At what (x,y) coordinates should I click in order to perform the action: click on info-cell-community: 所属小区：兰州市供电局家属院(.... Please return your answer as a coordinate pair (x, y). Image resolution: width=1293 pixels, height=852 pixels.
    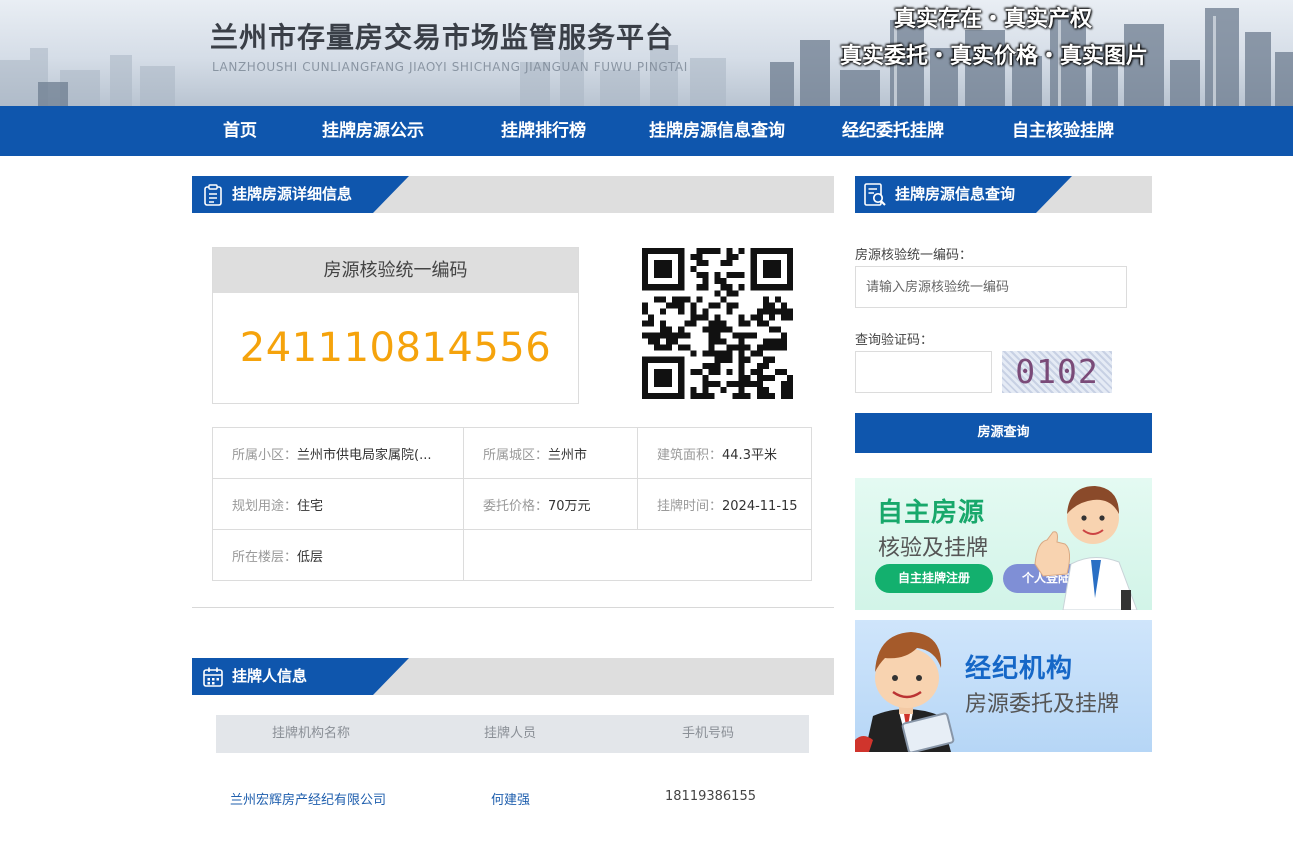
    Looking at the image, I should click on (338, 453).